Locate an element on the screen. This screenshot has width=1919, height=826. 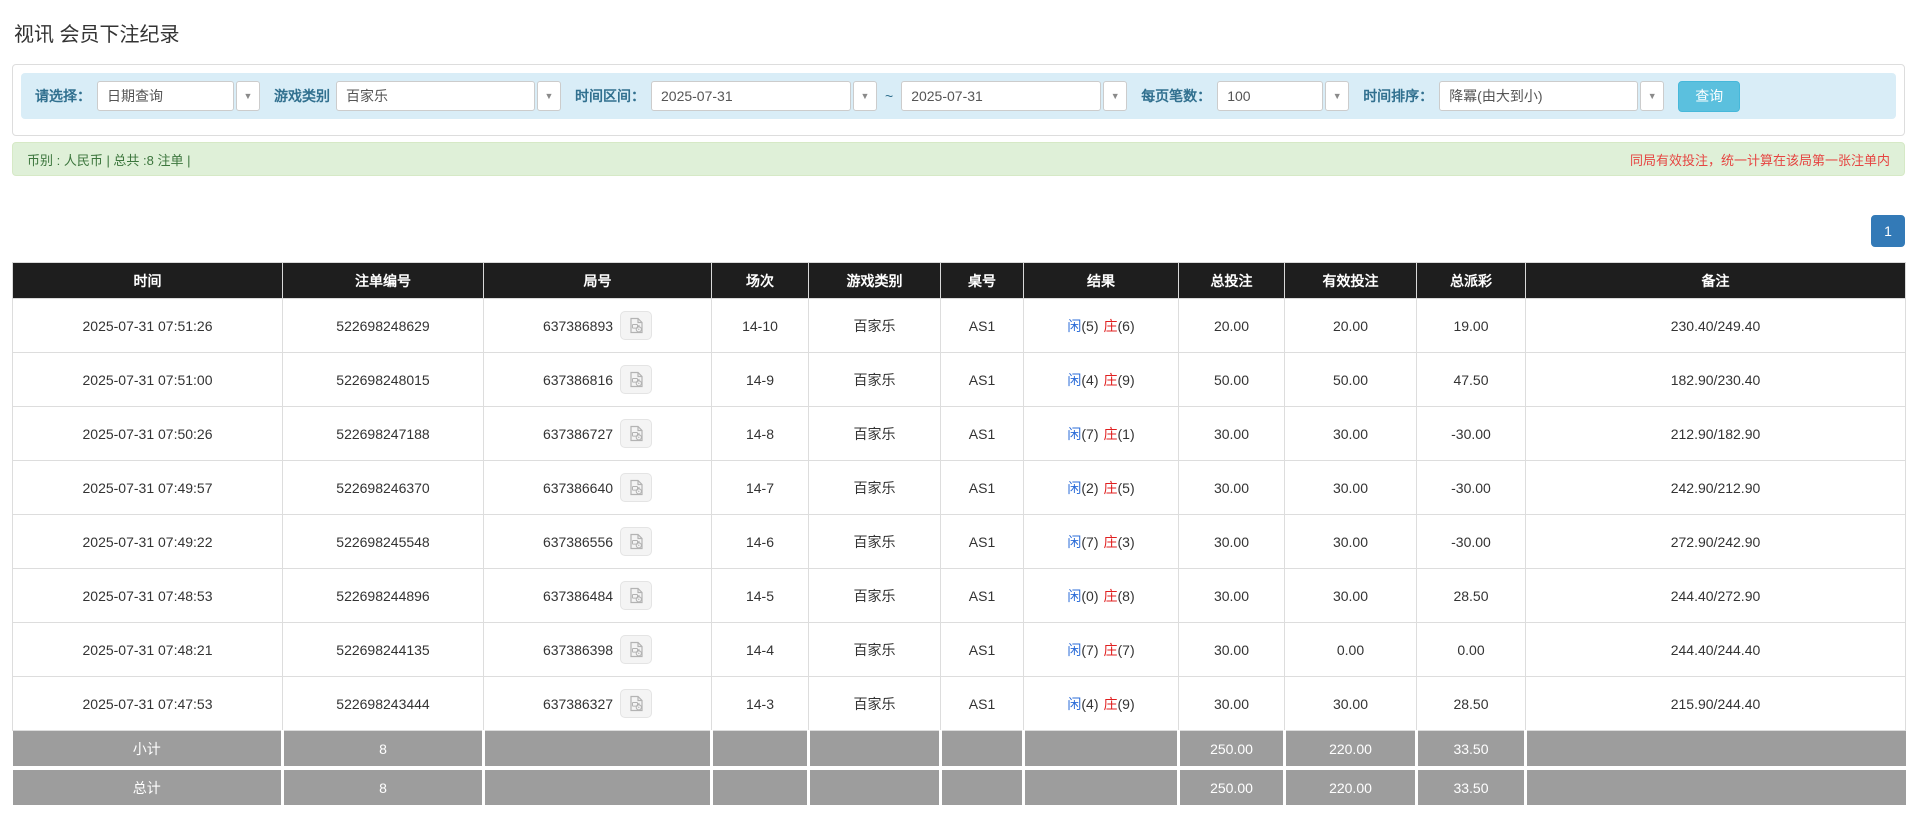
cell-total-bet: 50.00 is located at coordinates (1231, 379).